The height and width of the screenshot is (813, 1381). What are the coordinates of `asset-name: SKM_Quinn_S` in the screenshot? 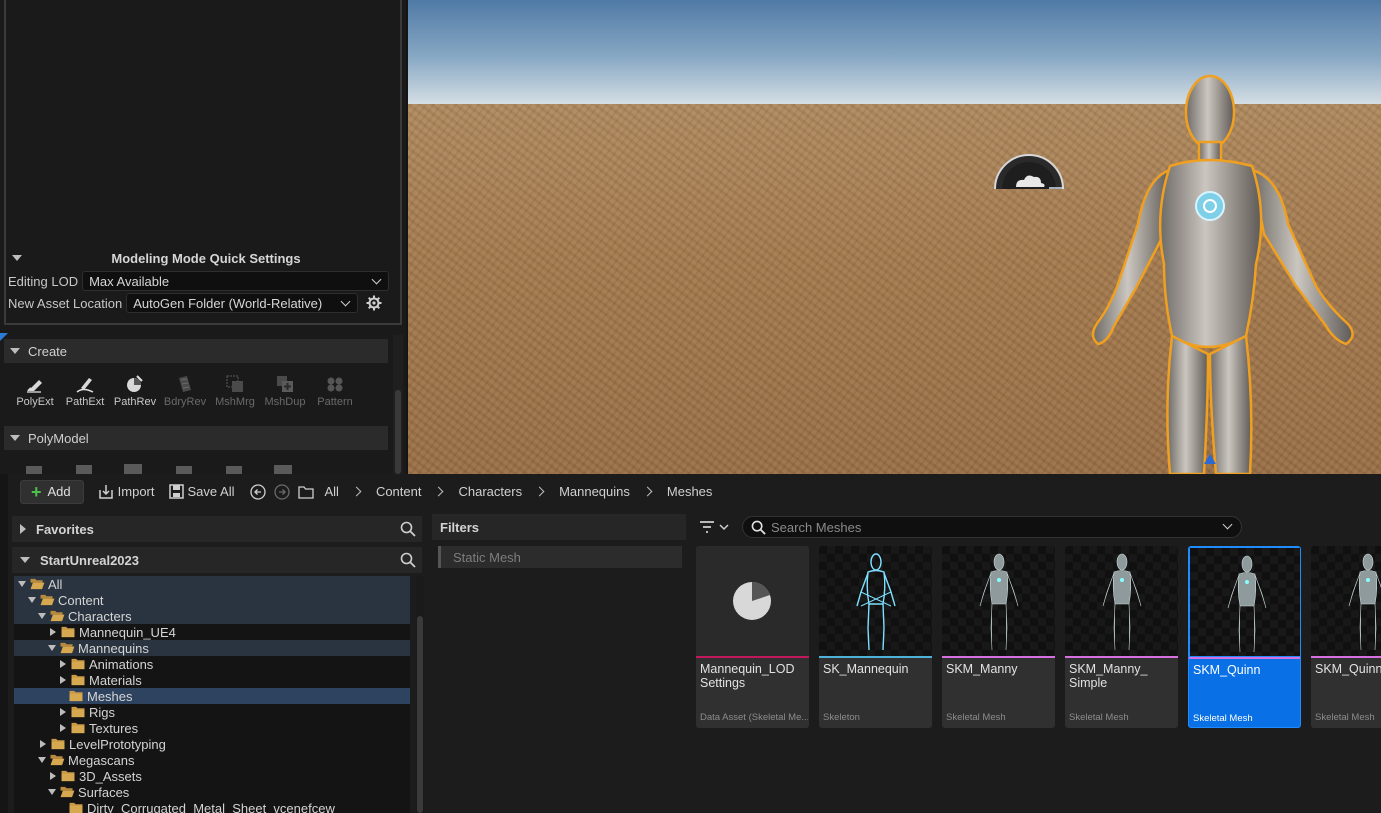 It's located at (1348, 669).